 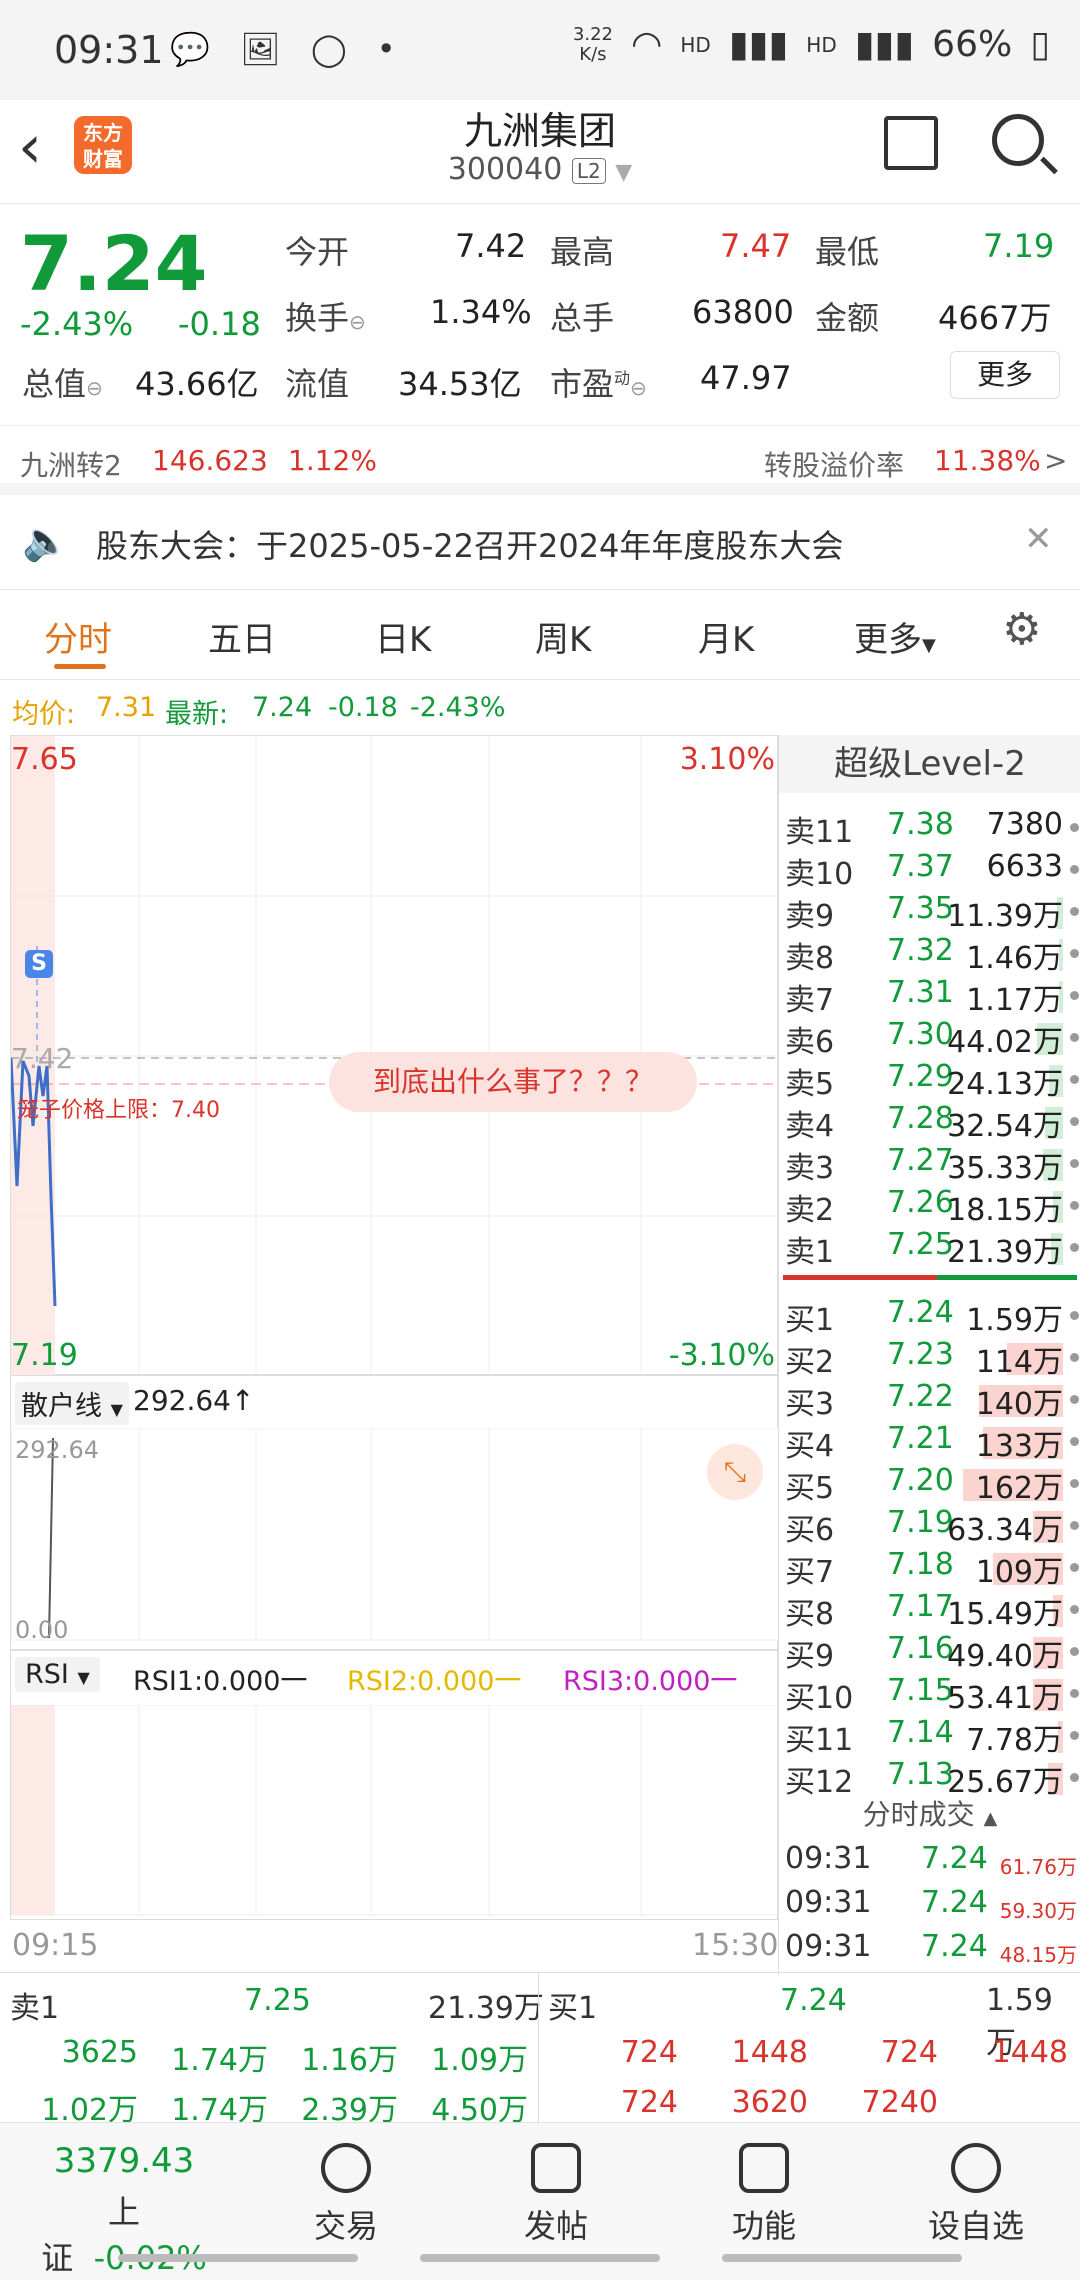 What do you see at coordinates (395, 1810) in the screenshot?
I see `rsi-canvas` at bounding box center [395, 1810].